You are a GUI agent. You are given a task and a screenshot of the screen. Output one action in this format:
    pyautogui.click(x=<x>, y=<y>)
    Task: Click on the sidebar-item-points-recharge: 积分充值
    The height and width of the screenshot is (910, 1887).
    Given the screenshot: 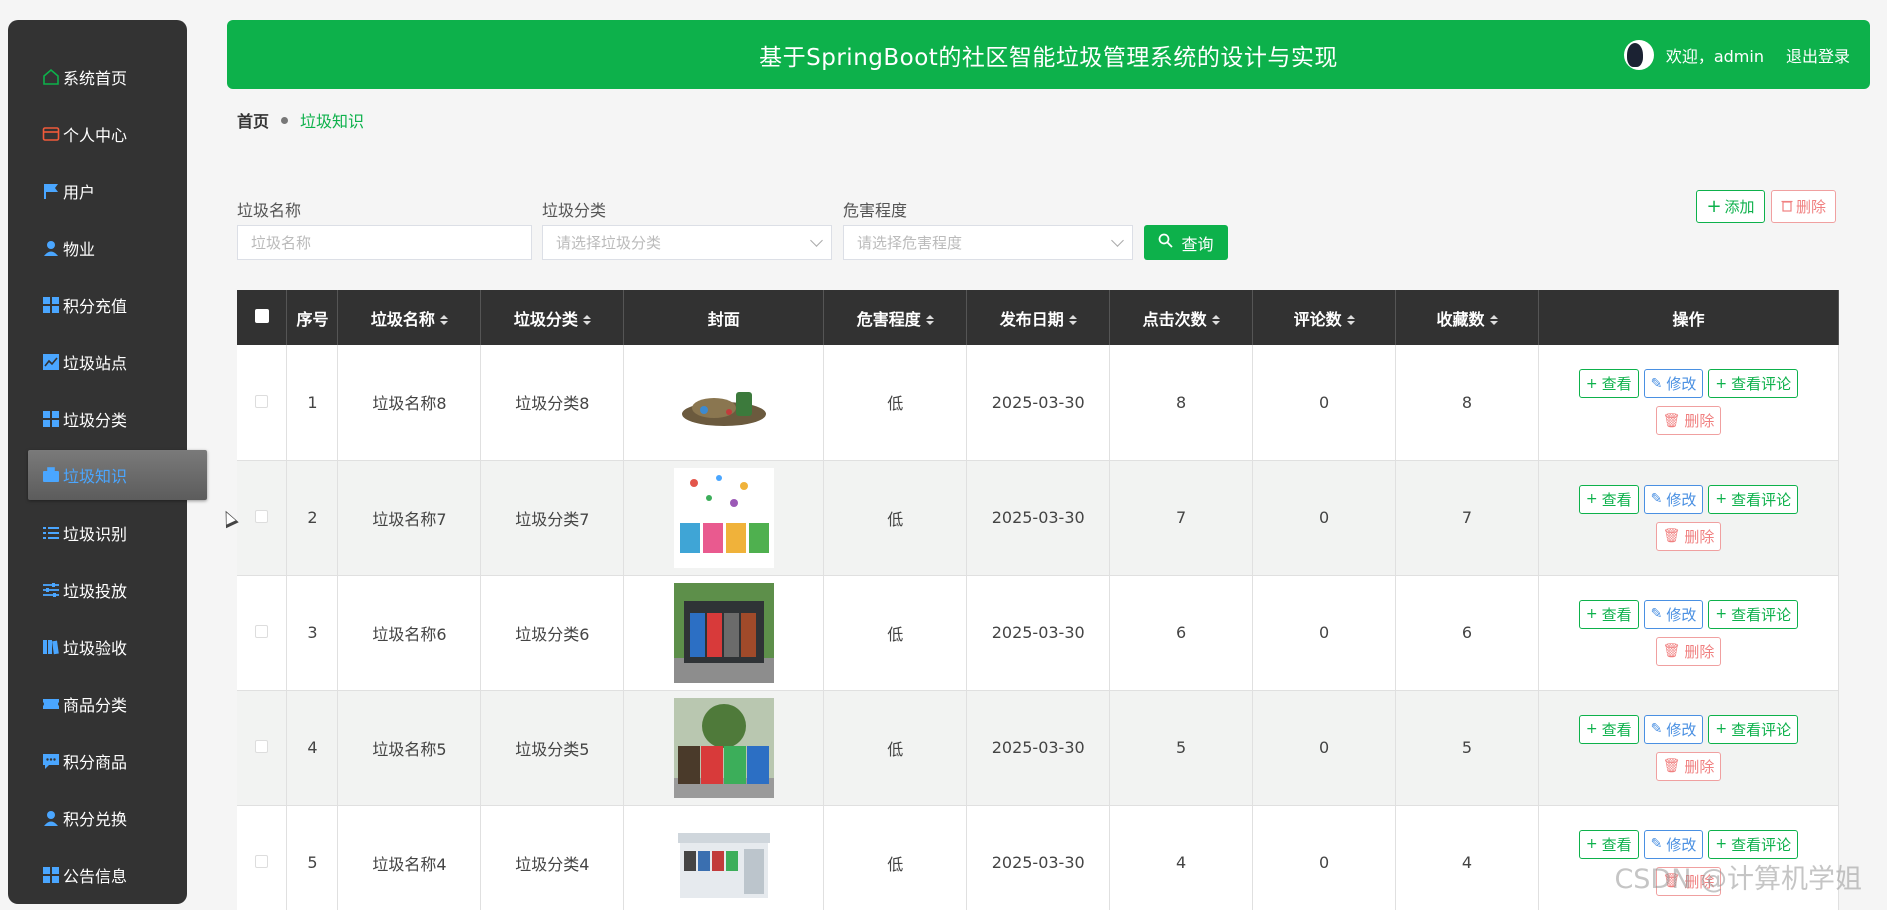 What is the action you would take?
    pyautogui.click(x=97, y=304)
    